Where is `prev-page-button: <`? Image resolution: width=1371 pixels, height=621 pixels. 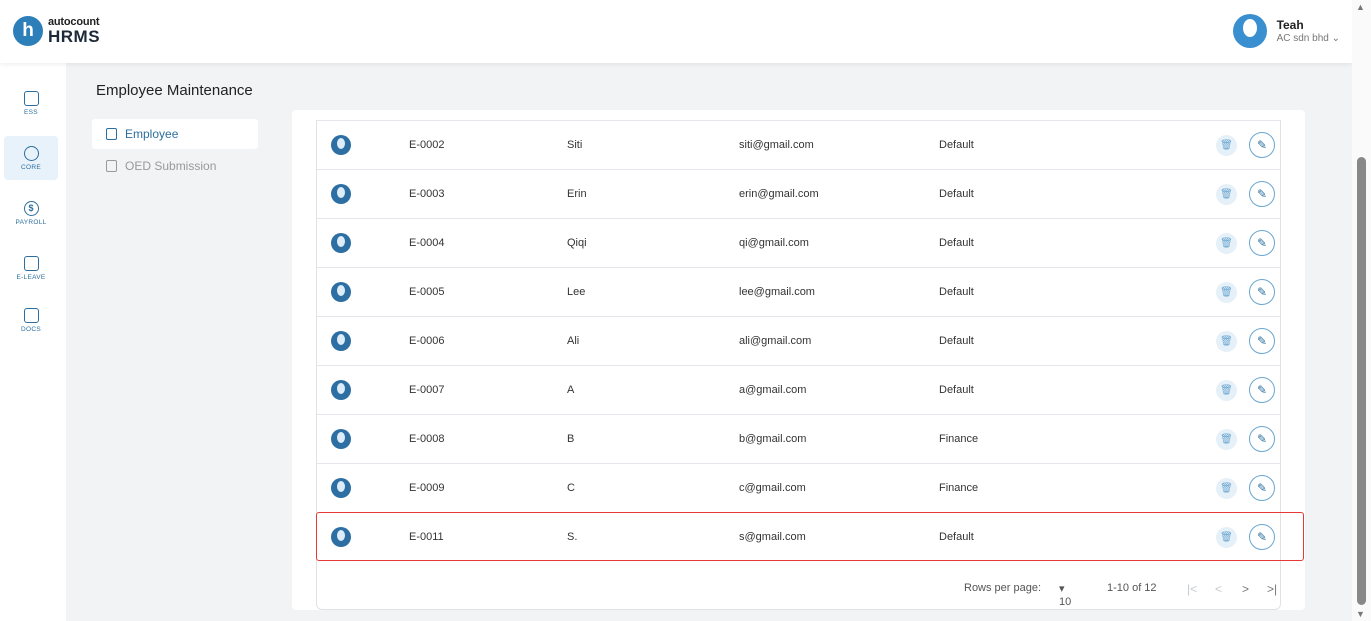
prev-page-button: < is located at coordinates (1218, 589).